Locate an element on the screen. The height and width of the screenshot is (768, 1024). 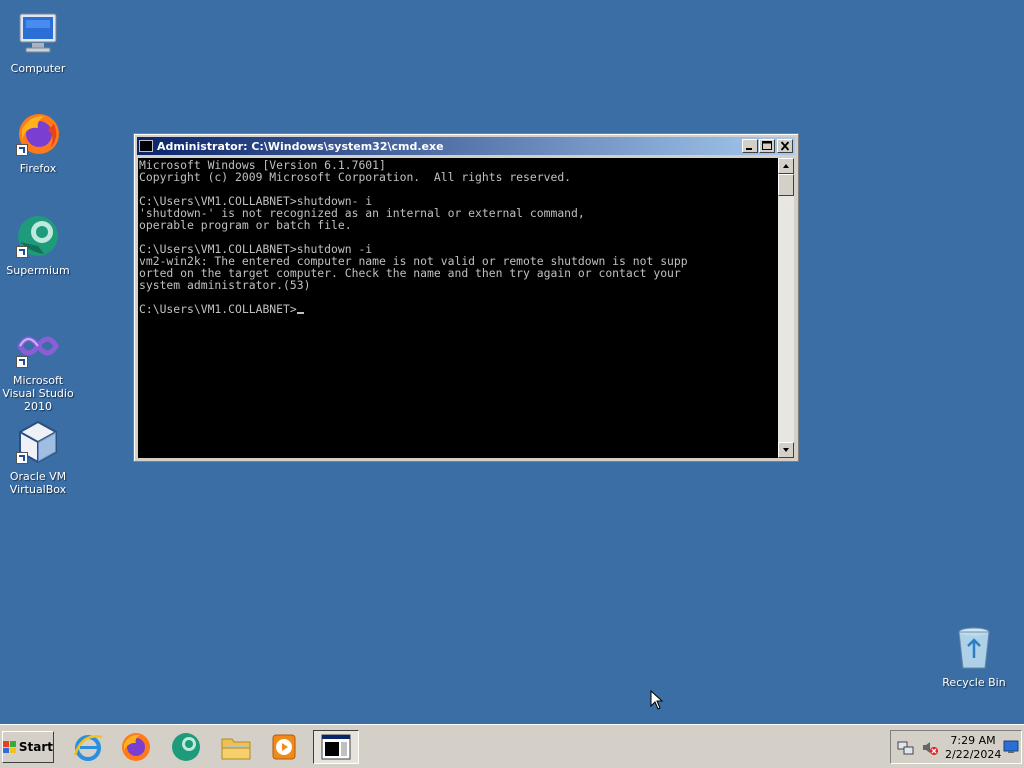
quicklaunch-firefox is located at coordinates (136, 747).